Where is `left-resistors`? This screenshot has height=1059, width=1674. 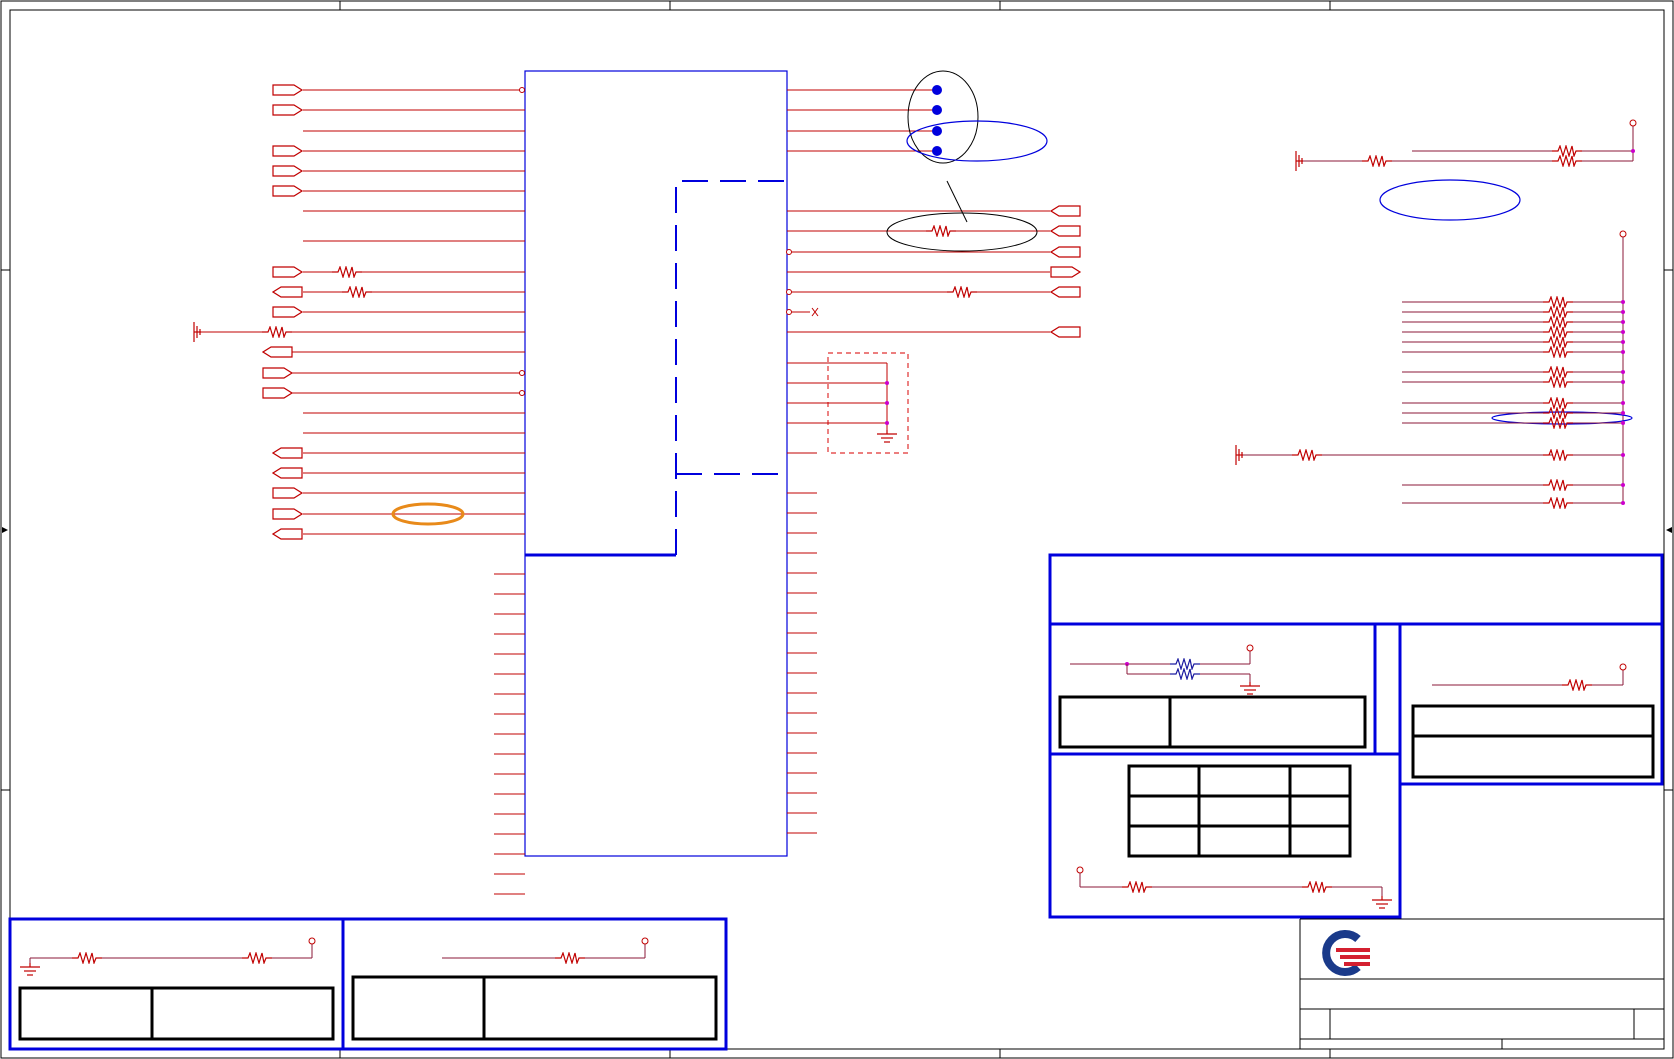
left-resistors is located at coordinates (282, 304).